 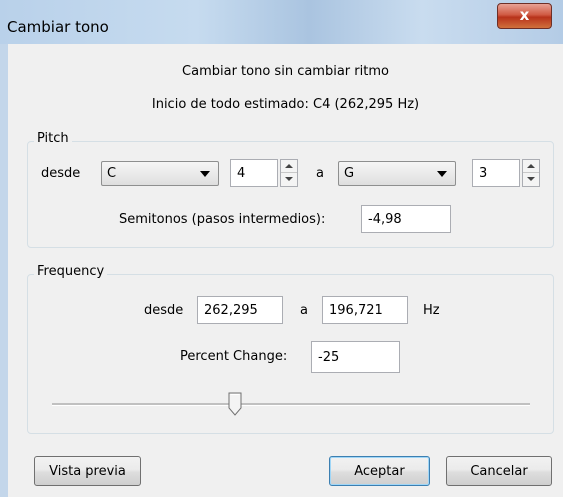 What do you see at coordinates (431, 310) in the screenshot?
I see `frequency-unit: Hz` at bounding box center [431, 310].